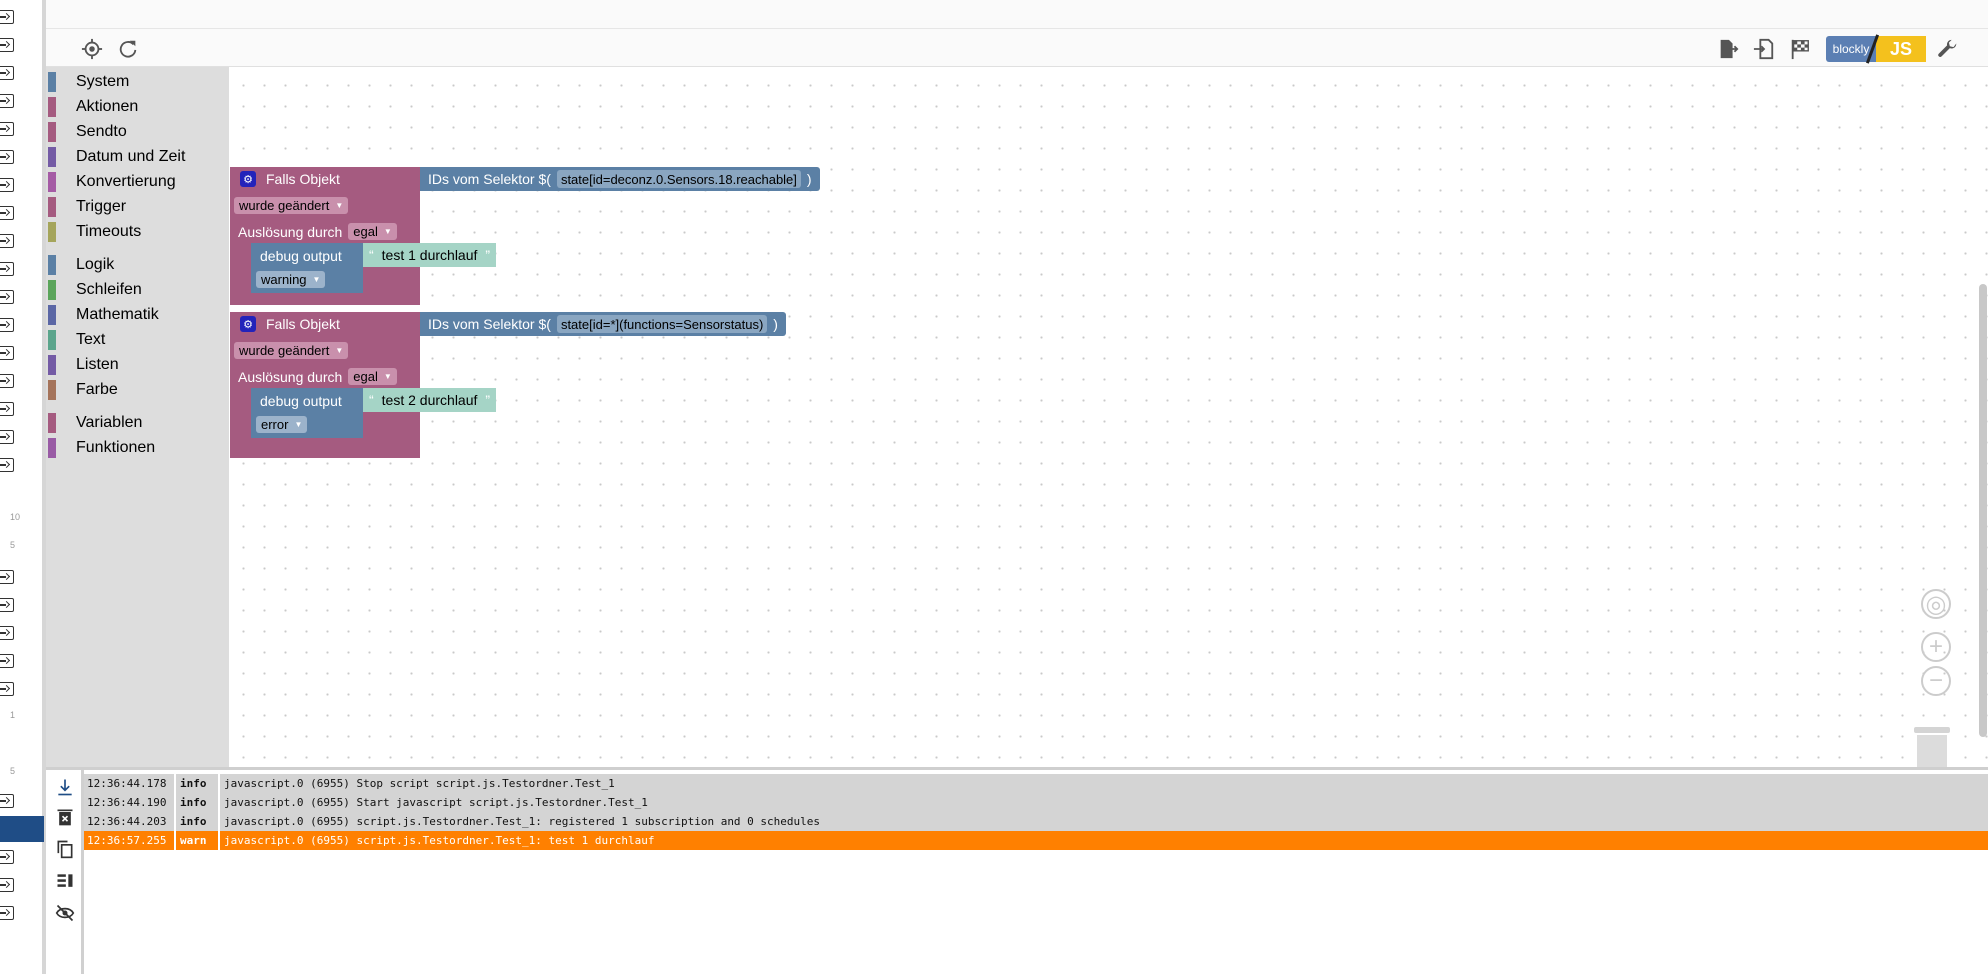 This screenshot has height=974, width=1988. I want to click on trigger-label: Auslösung durch, so click(290, 231).